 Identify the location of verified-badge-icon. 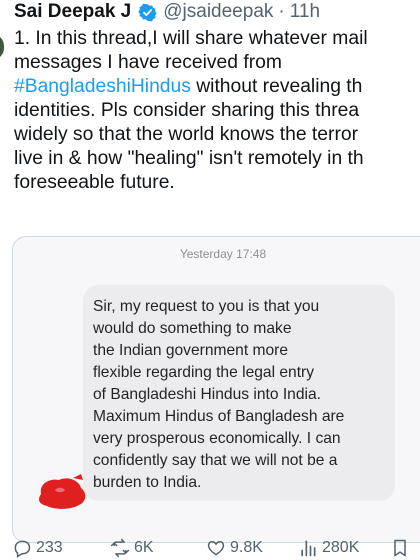
(147, 12).